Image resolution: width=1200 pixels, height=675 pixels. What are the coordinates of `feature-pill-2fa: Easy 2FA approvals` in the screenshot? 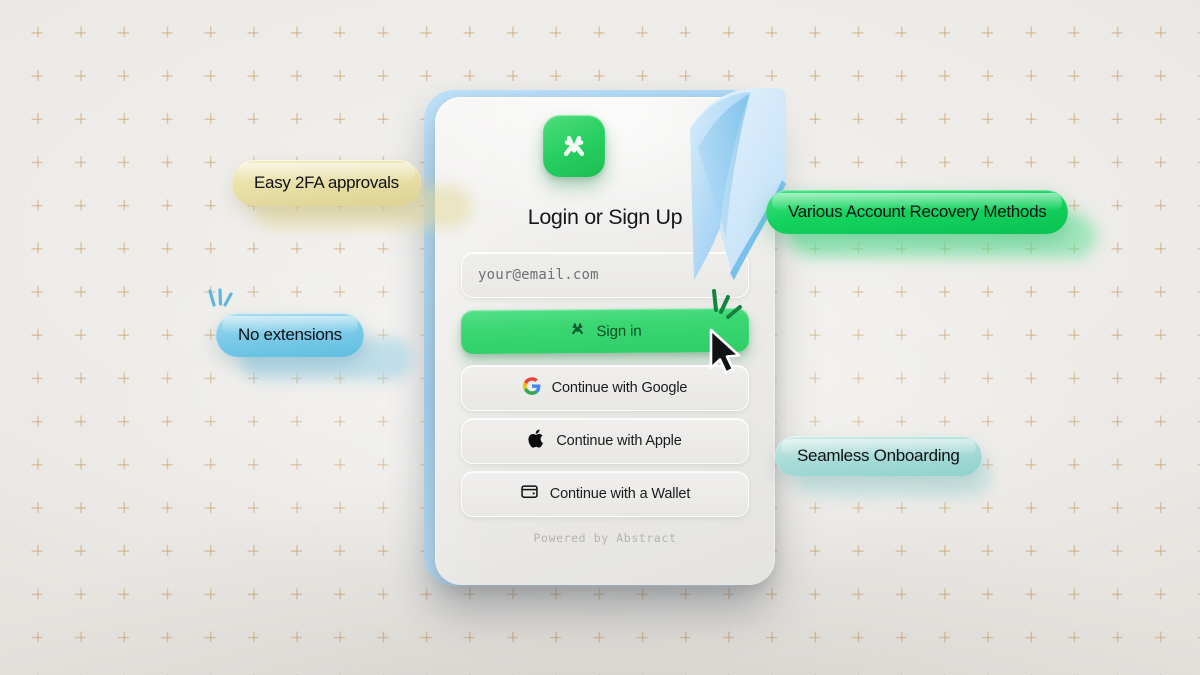 It's located at (326, 183).